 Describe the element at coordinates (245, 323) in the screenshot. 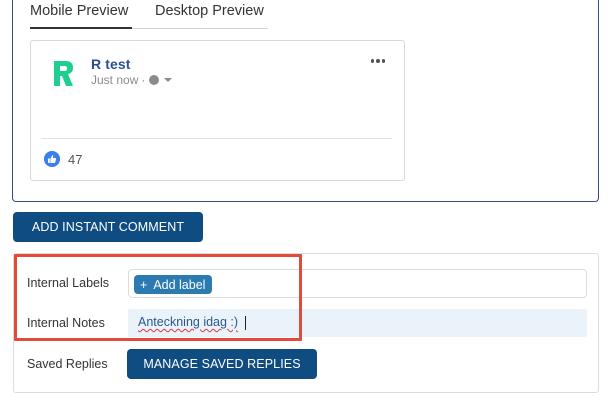

I see `text-cursor` at that location.